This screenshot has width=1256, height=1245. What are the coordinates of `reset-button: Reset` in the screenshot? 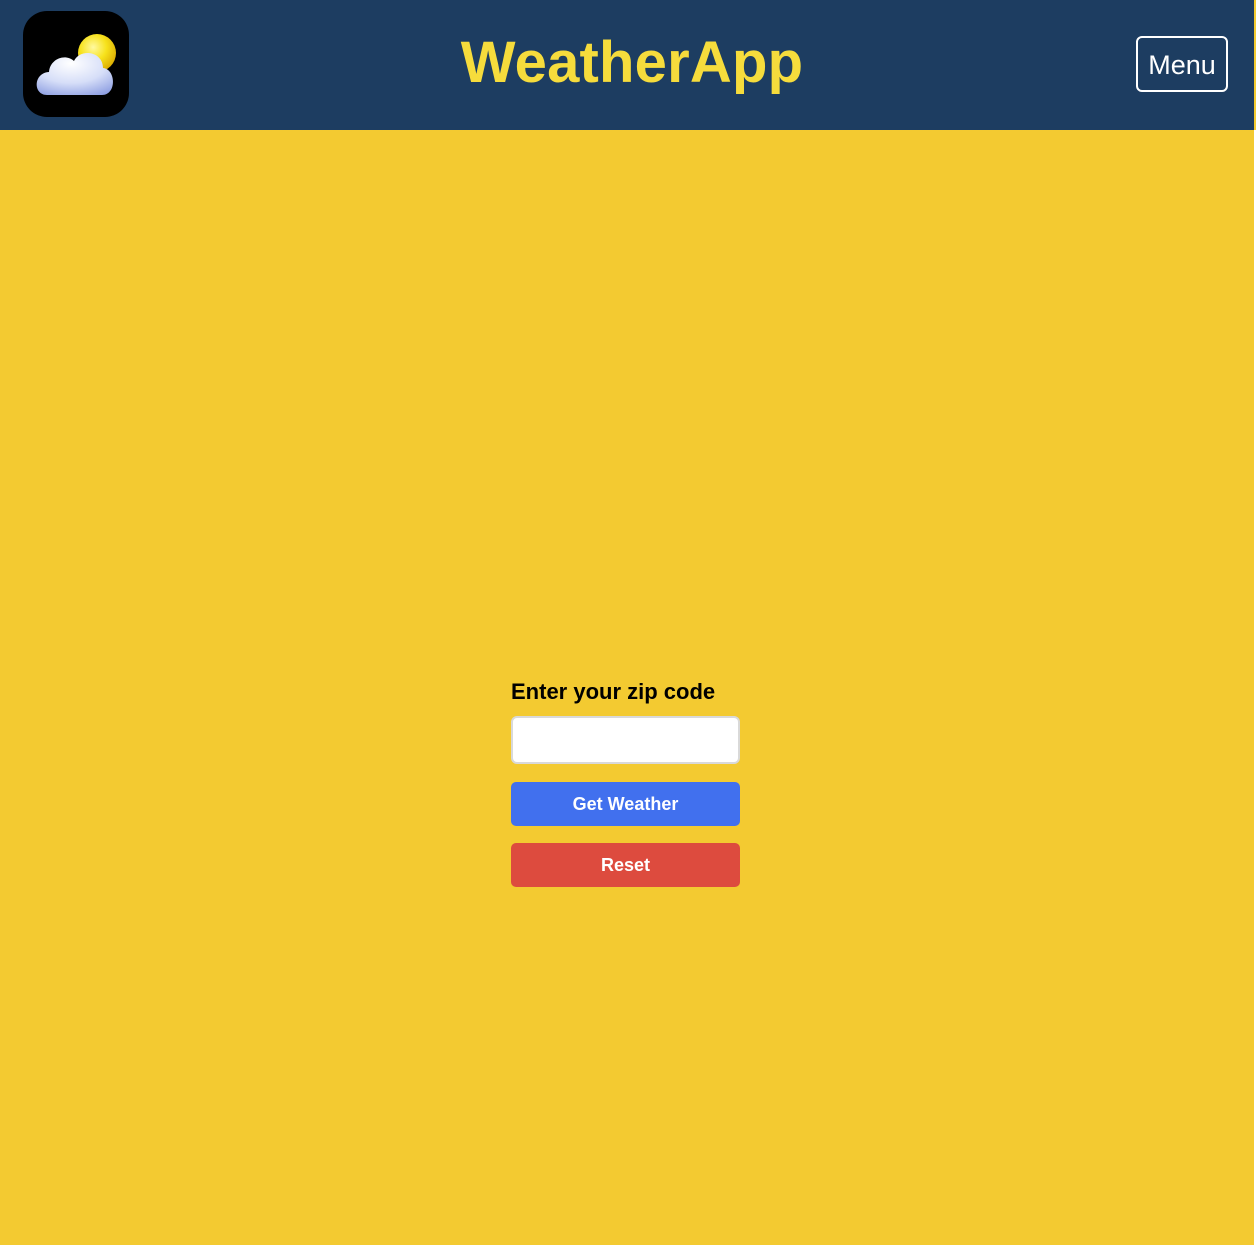 It's located at (625, 865).